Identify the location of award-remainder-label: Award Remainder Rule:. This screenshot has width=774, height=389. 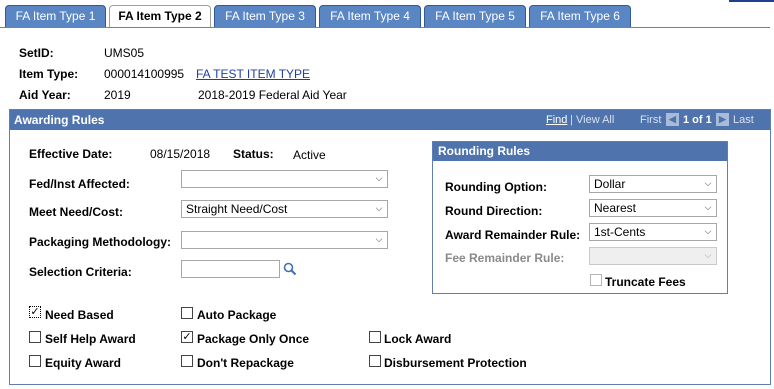
(513, 235).